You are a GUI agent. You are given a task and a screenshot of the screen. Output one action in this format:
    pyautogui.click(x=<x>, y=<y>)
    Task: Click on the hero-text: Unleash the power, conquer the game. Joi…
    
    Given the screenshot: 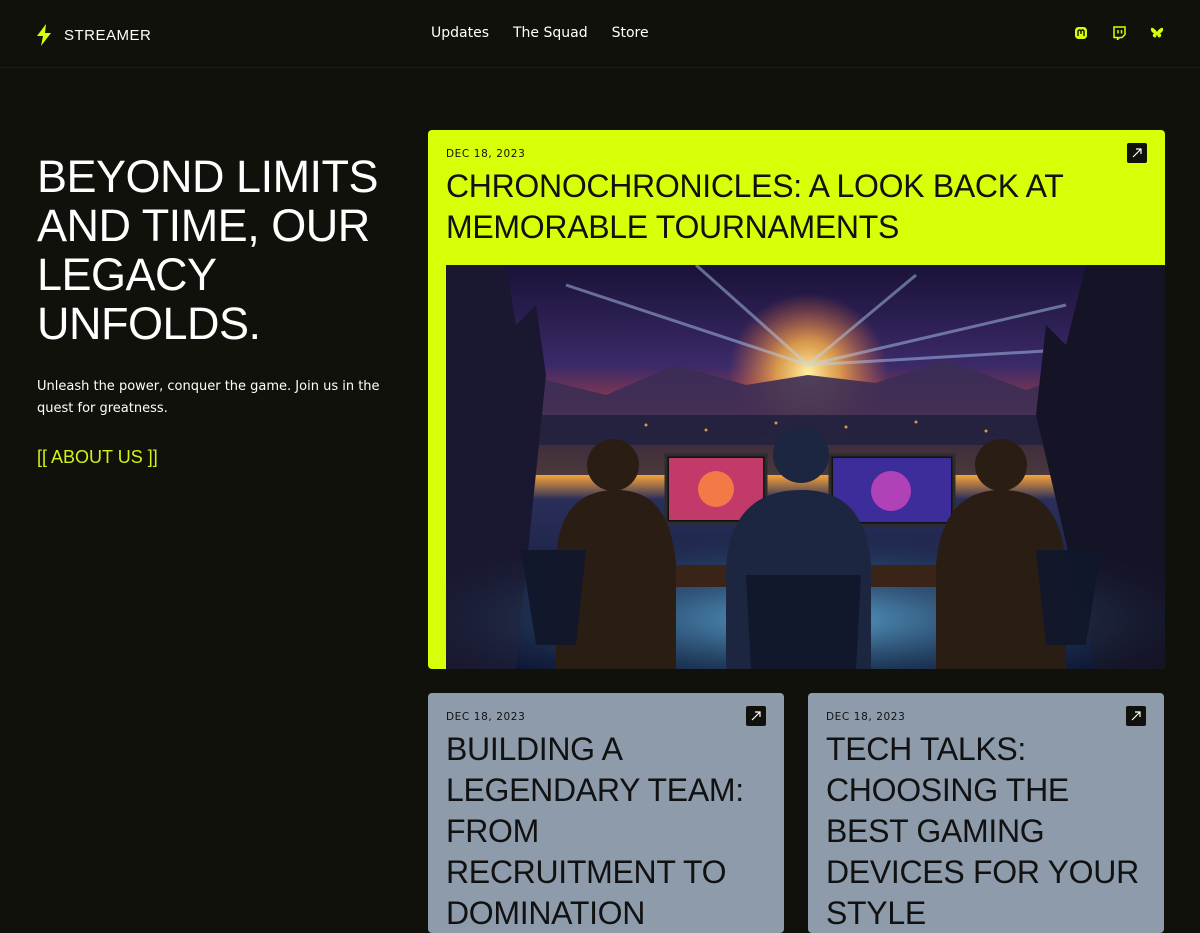 What is the action you would take?
    pyautogui.click(x=208, y=397)
    